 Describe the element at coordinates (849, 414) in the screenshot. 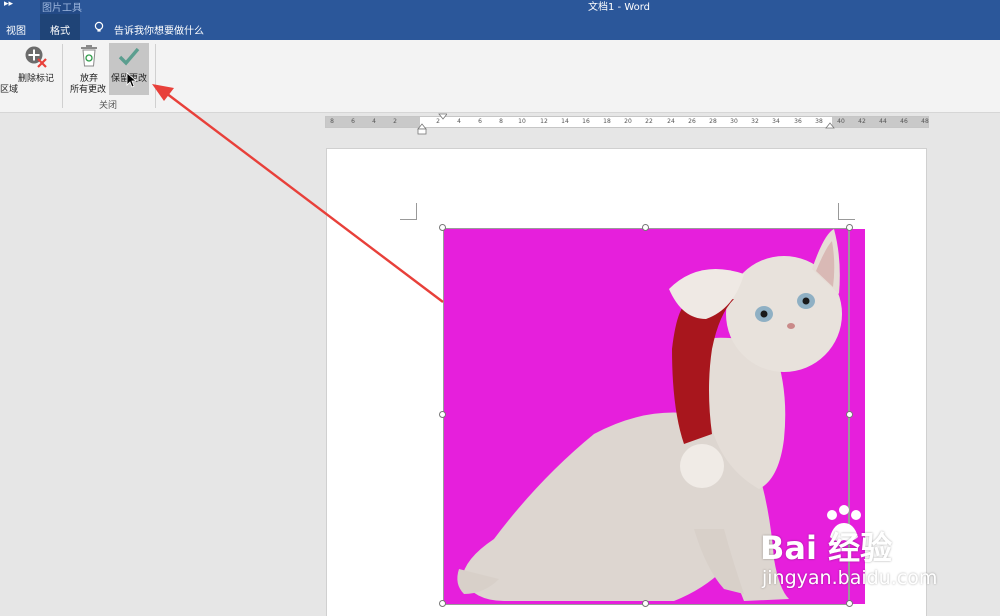

I see `resize-handle-right` at that location.